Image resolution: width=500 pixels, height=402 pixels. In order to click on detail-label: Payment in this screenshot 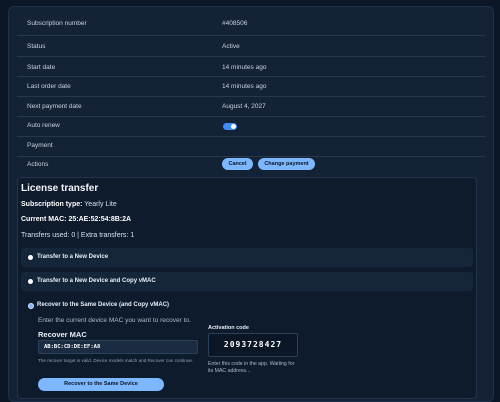, I will do `click(40, 145)`.